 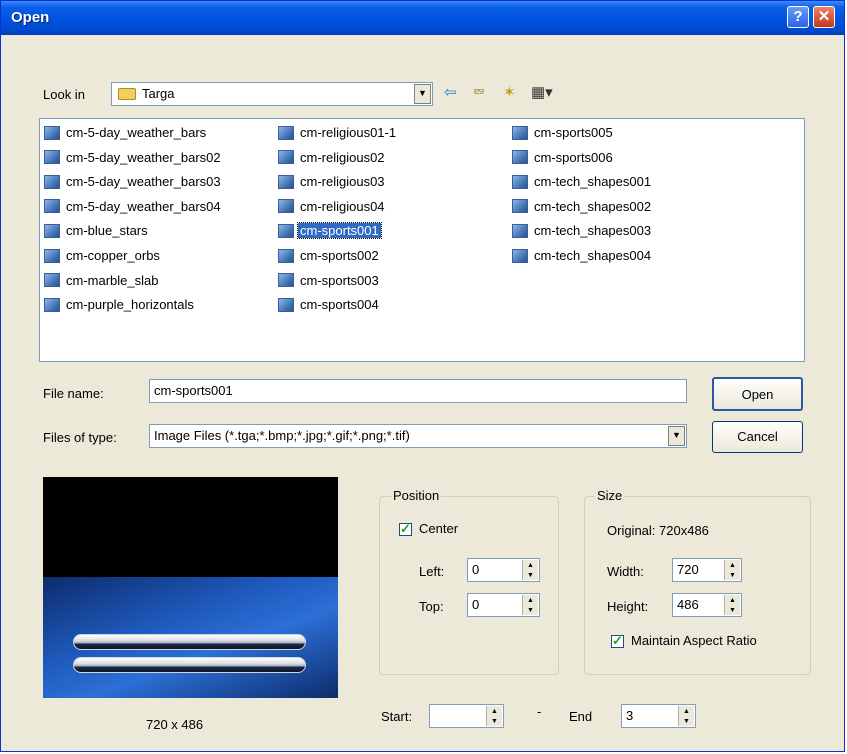 I want to click on lookin-select: Targa ▼, so click(x=272, y=94).